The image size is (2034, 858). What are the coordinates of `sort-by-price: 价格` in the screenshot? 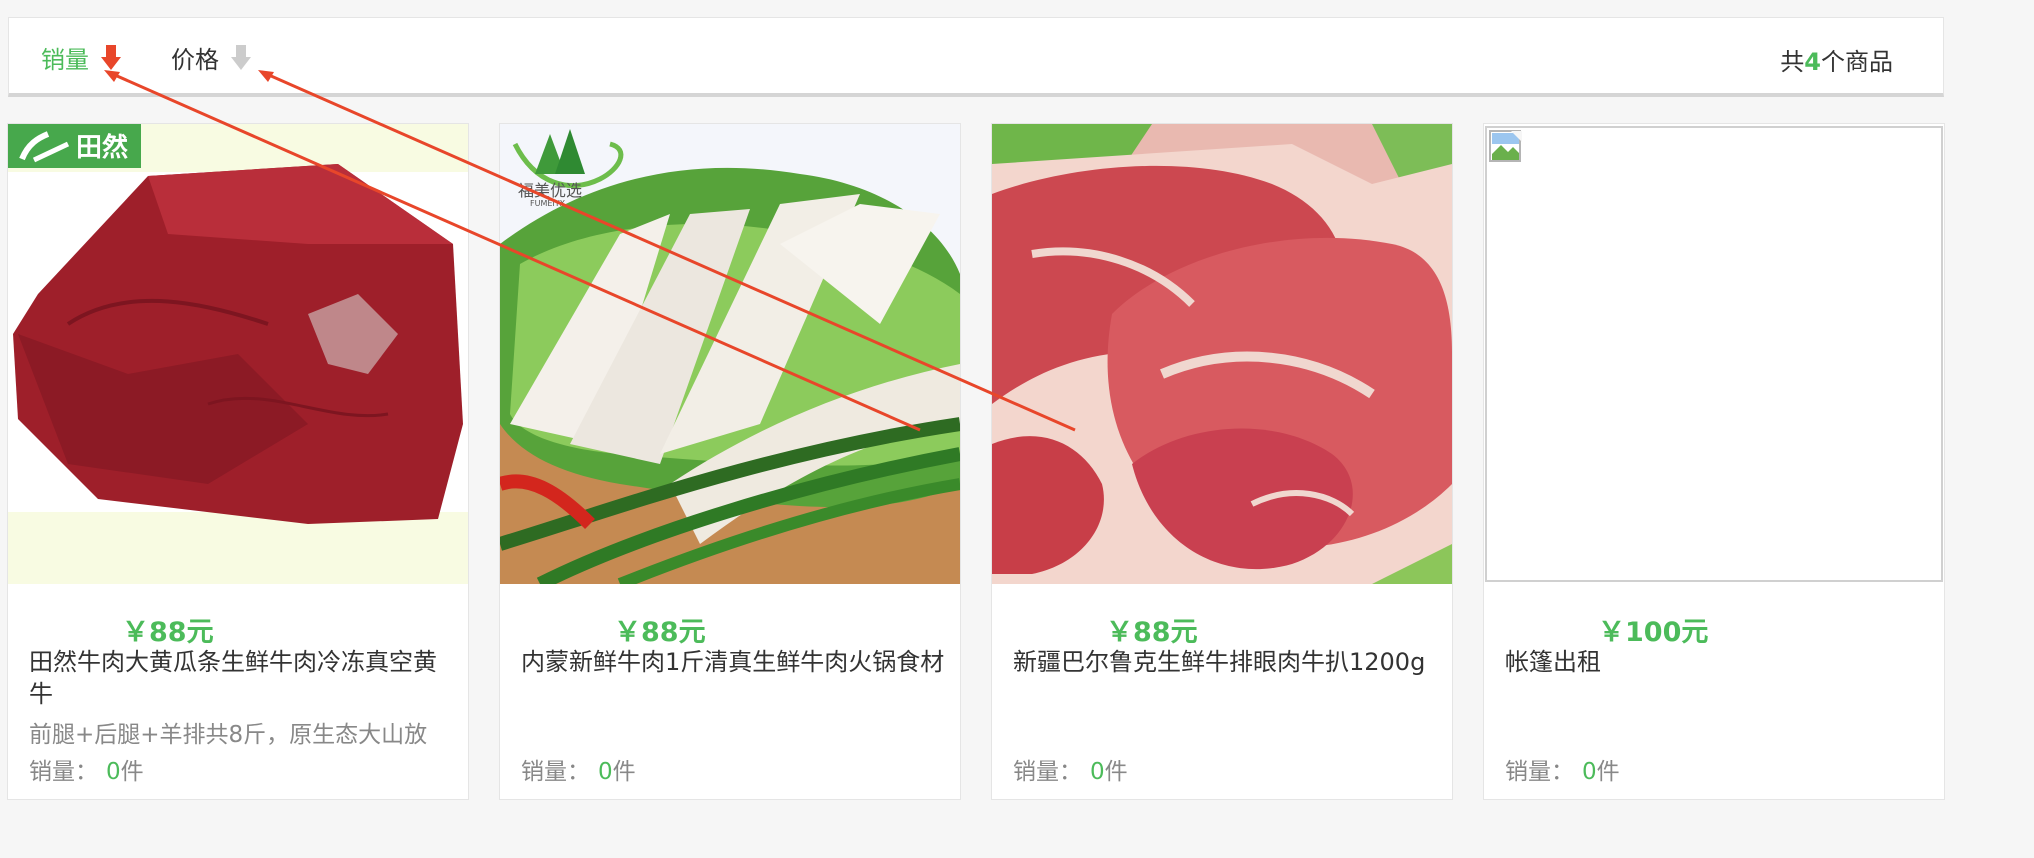 It's located at (211, 57).